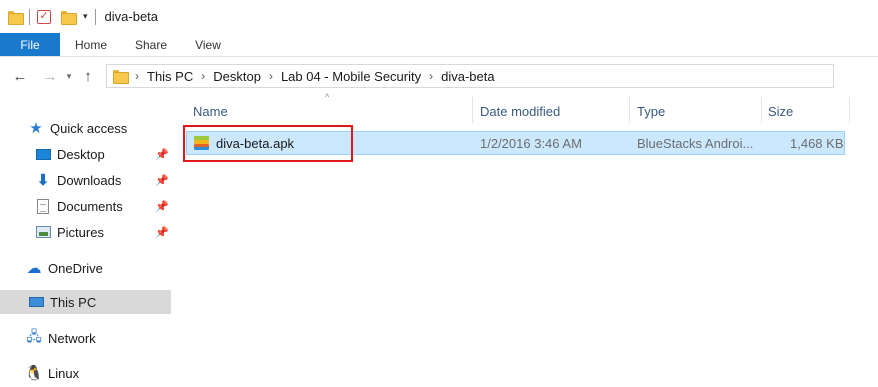 The width and height of the screenshot is (878, 387). Describe the element at coordinates (44, 16) in the screenshot. I see `properties-check-icon: ✓` at that location.